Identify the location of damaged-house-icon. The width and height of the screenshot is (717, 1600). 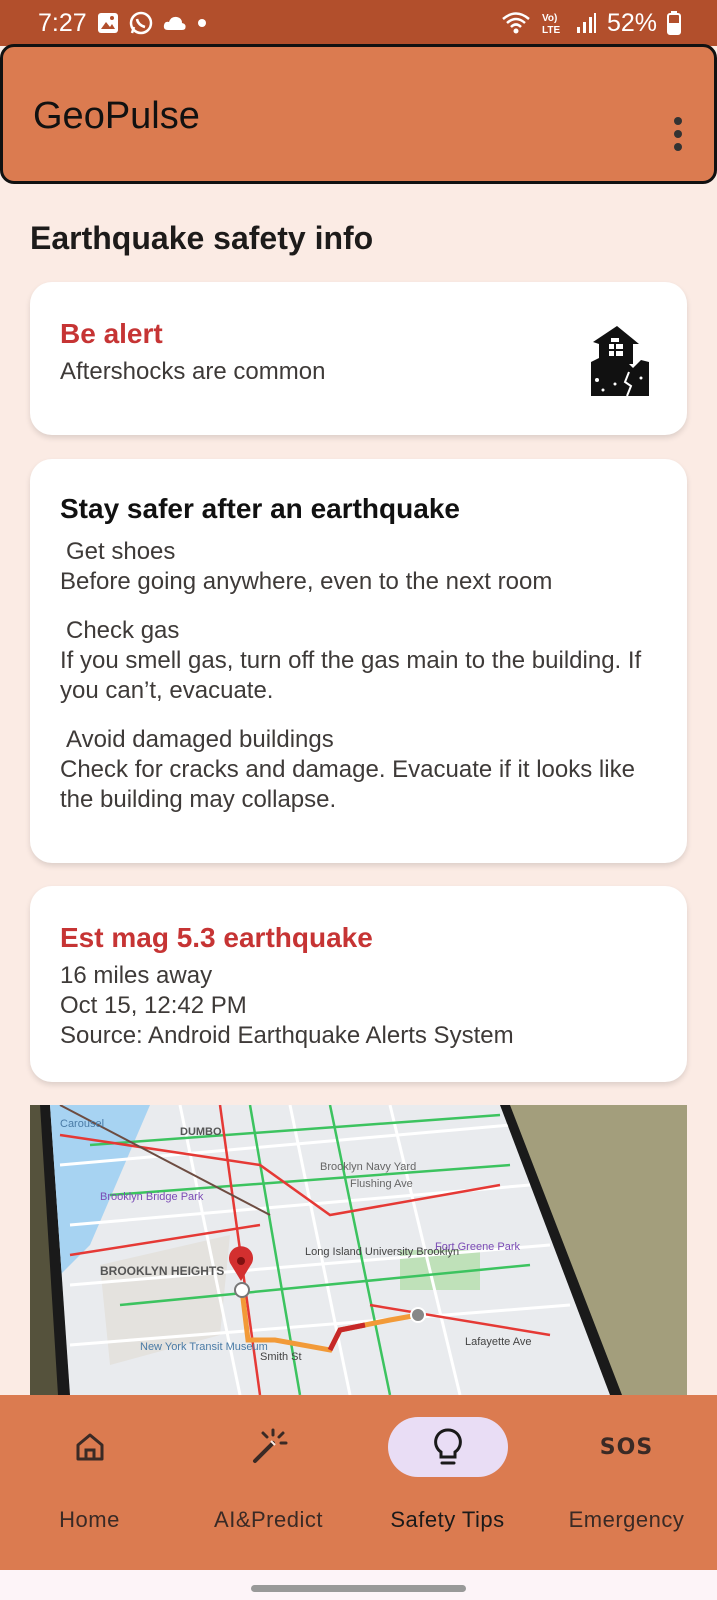
(621, 360).